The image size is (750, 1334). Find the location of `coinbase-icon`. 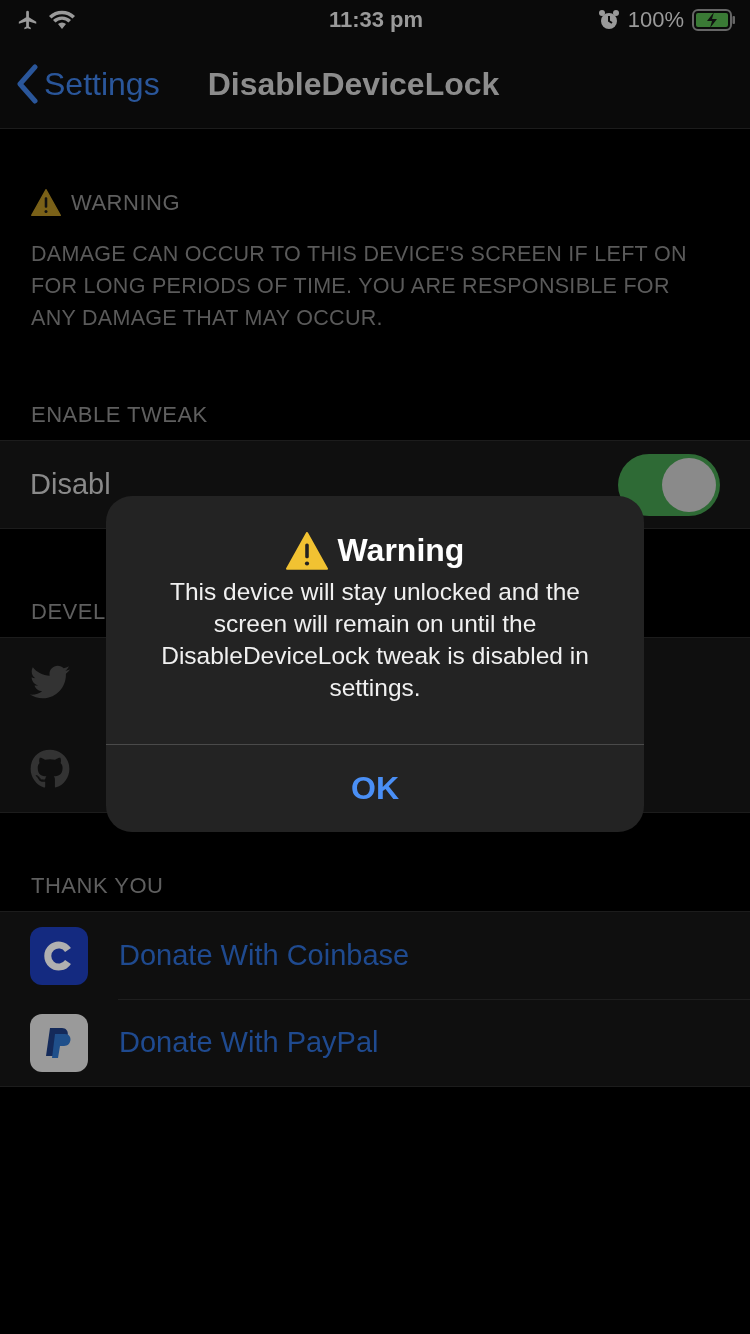

coinbase-icon is located at coordinates (59, 955).